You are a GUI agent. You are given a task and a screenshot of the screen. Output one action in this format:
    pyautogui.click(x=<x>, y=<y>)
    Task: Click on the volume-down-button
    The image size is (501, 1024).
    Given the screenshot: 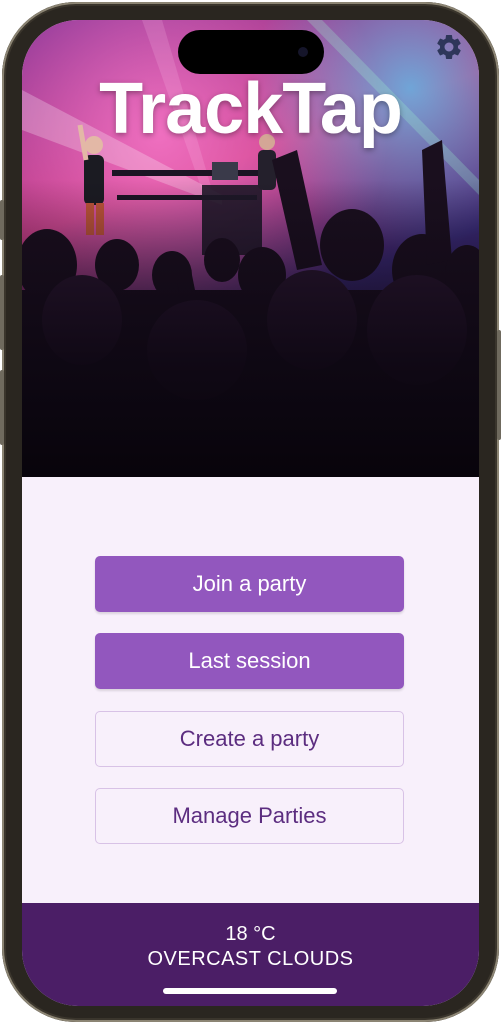 What is the action you would take?
    pyautogui.click(x=2, y=407)
    